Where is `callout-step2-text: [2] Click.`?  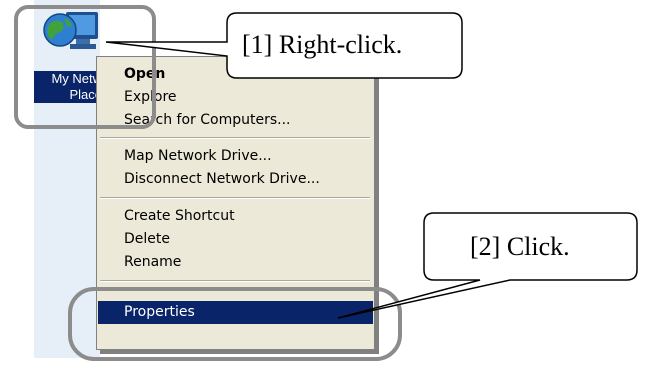
callout-step2-text: [2] Click. is located at coordinates (520, 246).